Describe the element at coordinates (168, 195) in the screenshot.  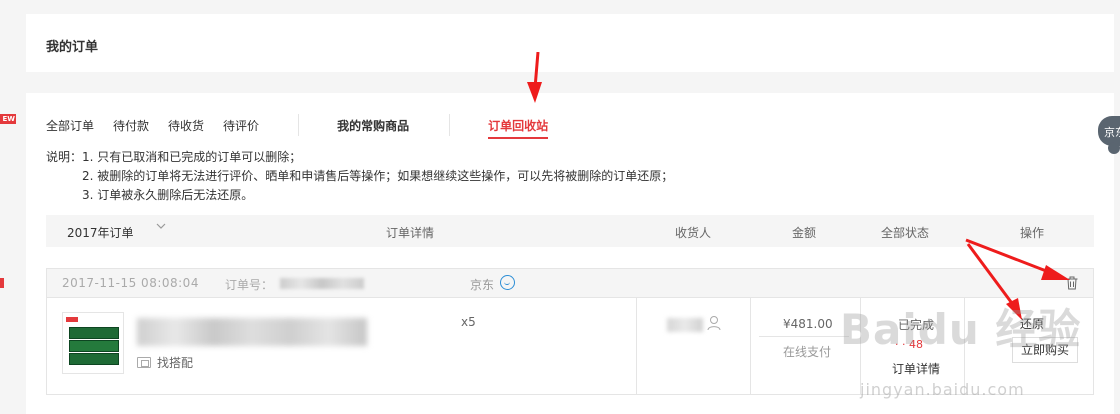
I see `note-line-3: 3. 订单被永久删除后无法还原。` at that location.